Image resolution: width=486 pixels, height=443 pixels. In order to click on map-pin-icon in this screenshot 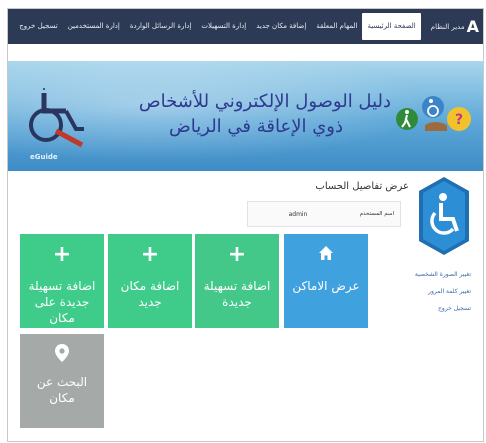, I will do `click(62, 353)`.